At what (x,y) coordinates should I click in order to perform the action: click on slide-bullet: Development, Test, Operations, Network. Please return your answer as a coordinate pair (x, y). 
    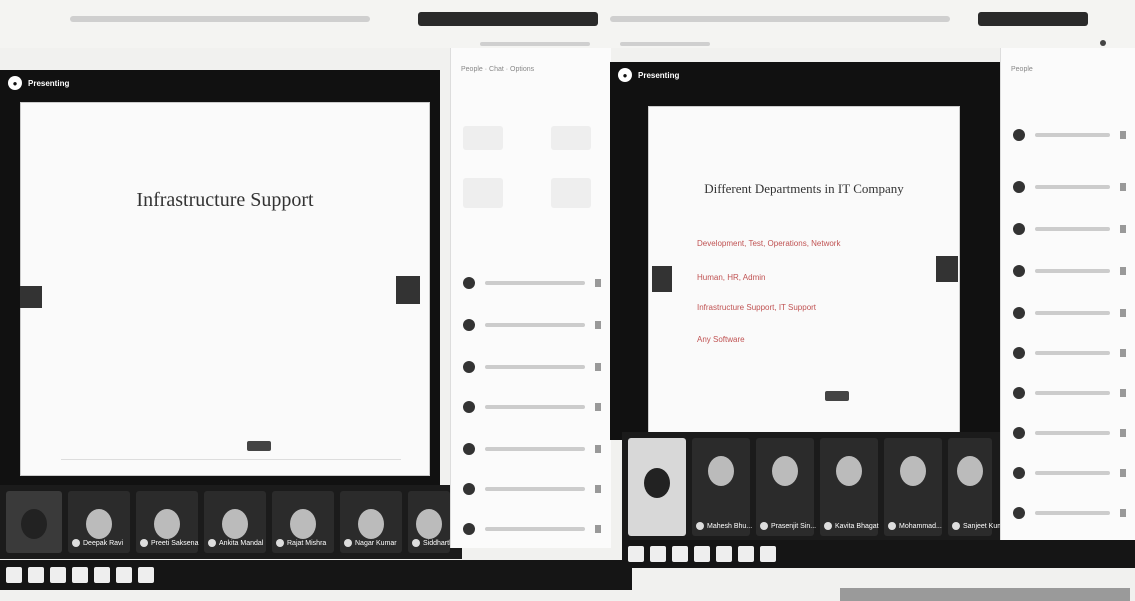
    Looking at the image, I should click on (769, 243).